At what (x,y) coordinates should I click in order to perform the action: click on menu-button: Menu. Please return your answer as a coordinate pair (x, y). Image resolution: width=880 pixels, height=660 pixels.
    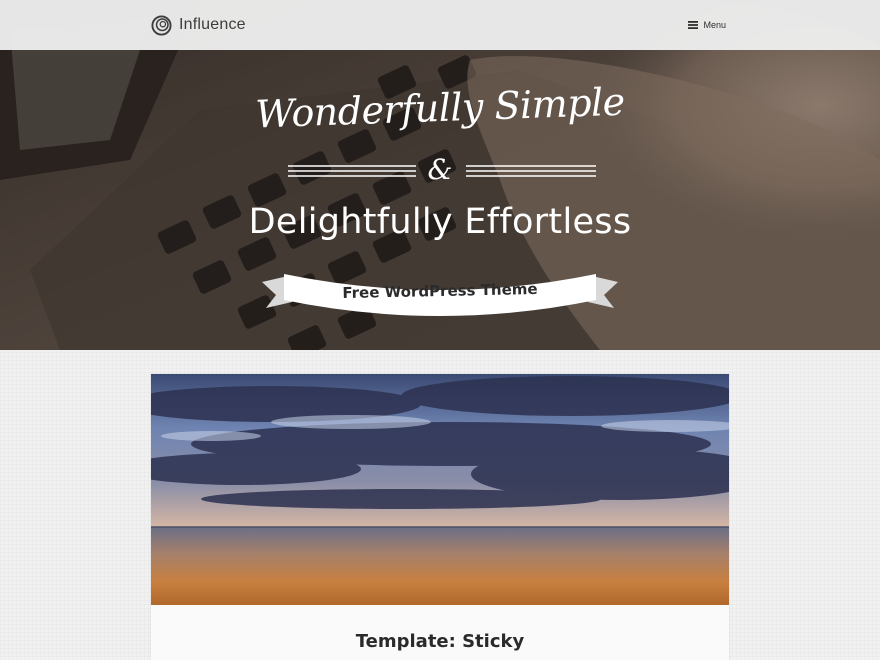
    Looking at the image, I should click on (707, 25).